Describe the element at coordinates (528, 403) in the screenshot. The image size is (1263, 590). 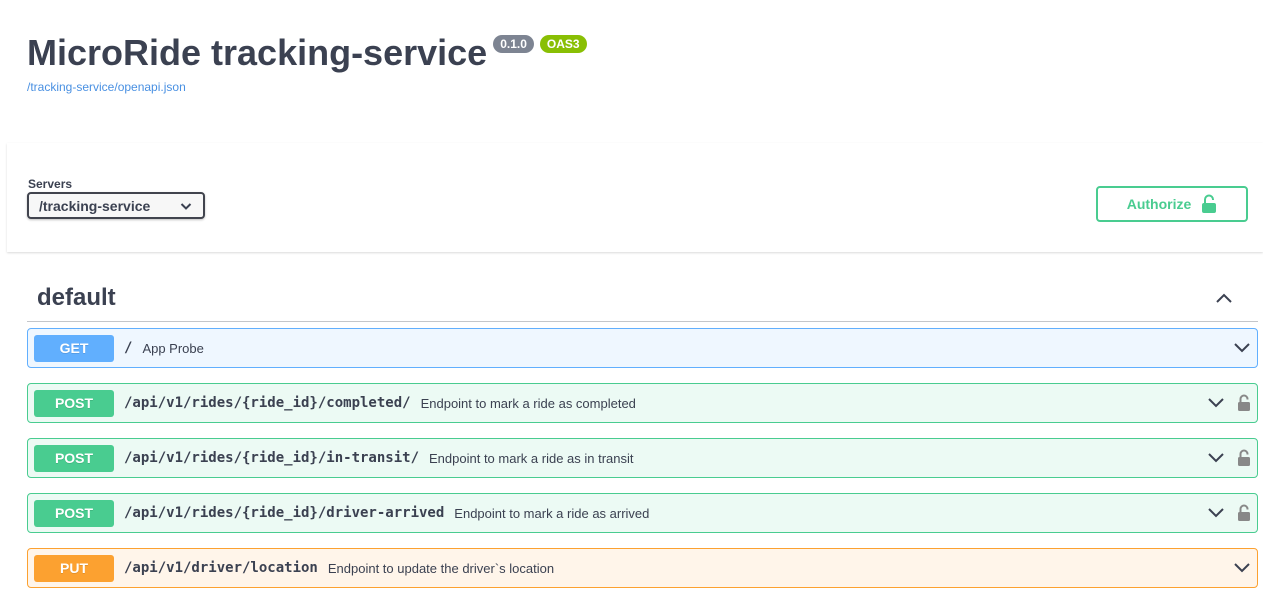
I see `operation-summary: Endpoint to mark a ride as completed` at that location.